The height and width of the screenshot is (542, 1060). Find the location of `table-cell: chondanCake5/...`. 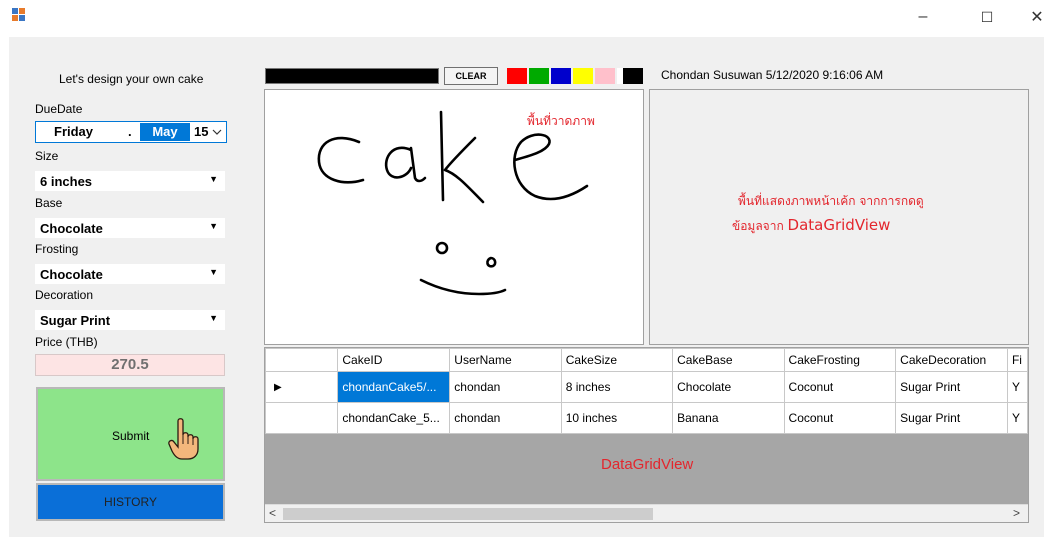

table-cell: chondanCake5/... is located at coordinates (394, 387).